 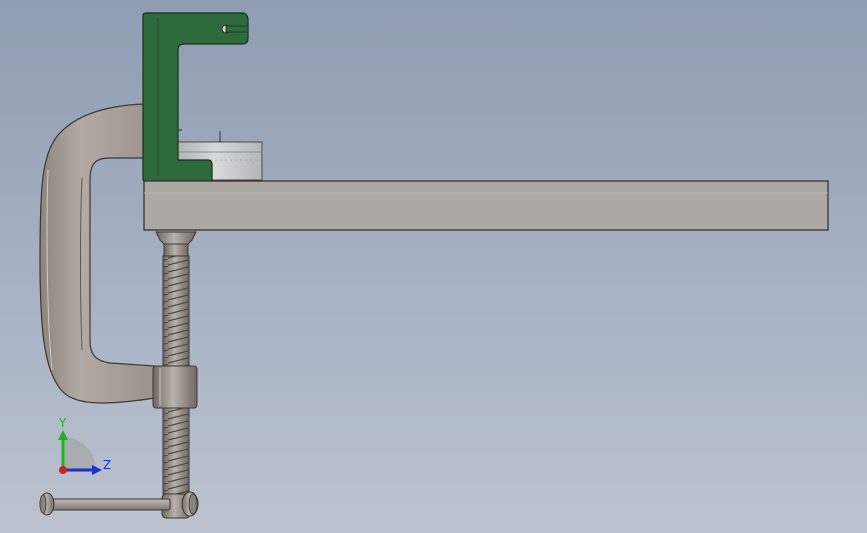 I want to click on z-axis-arrowhead, so click(x=97, y=470).